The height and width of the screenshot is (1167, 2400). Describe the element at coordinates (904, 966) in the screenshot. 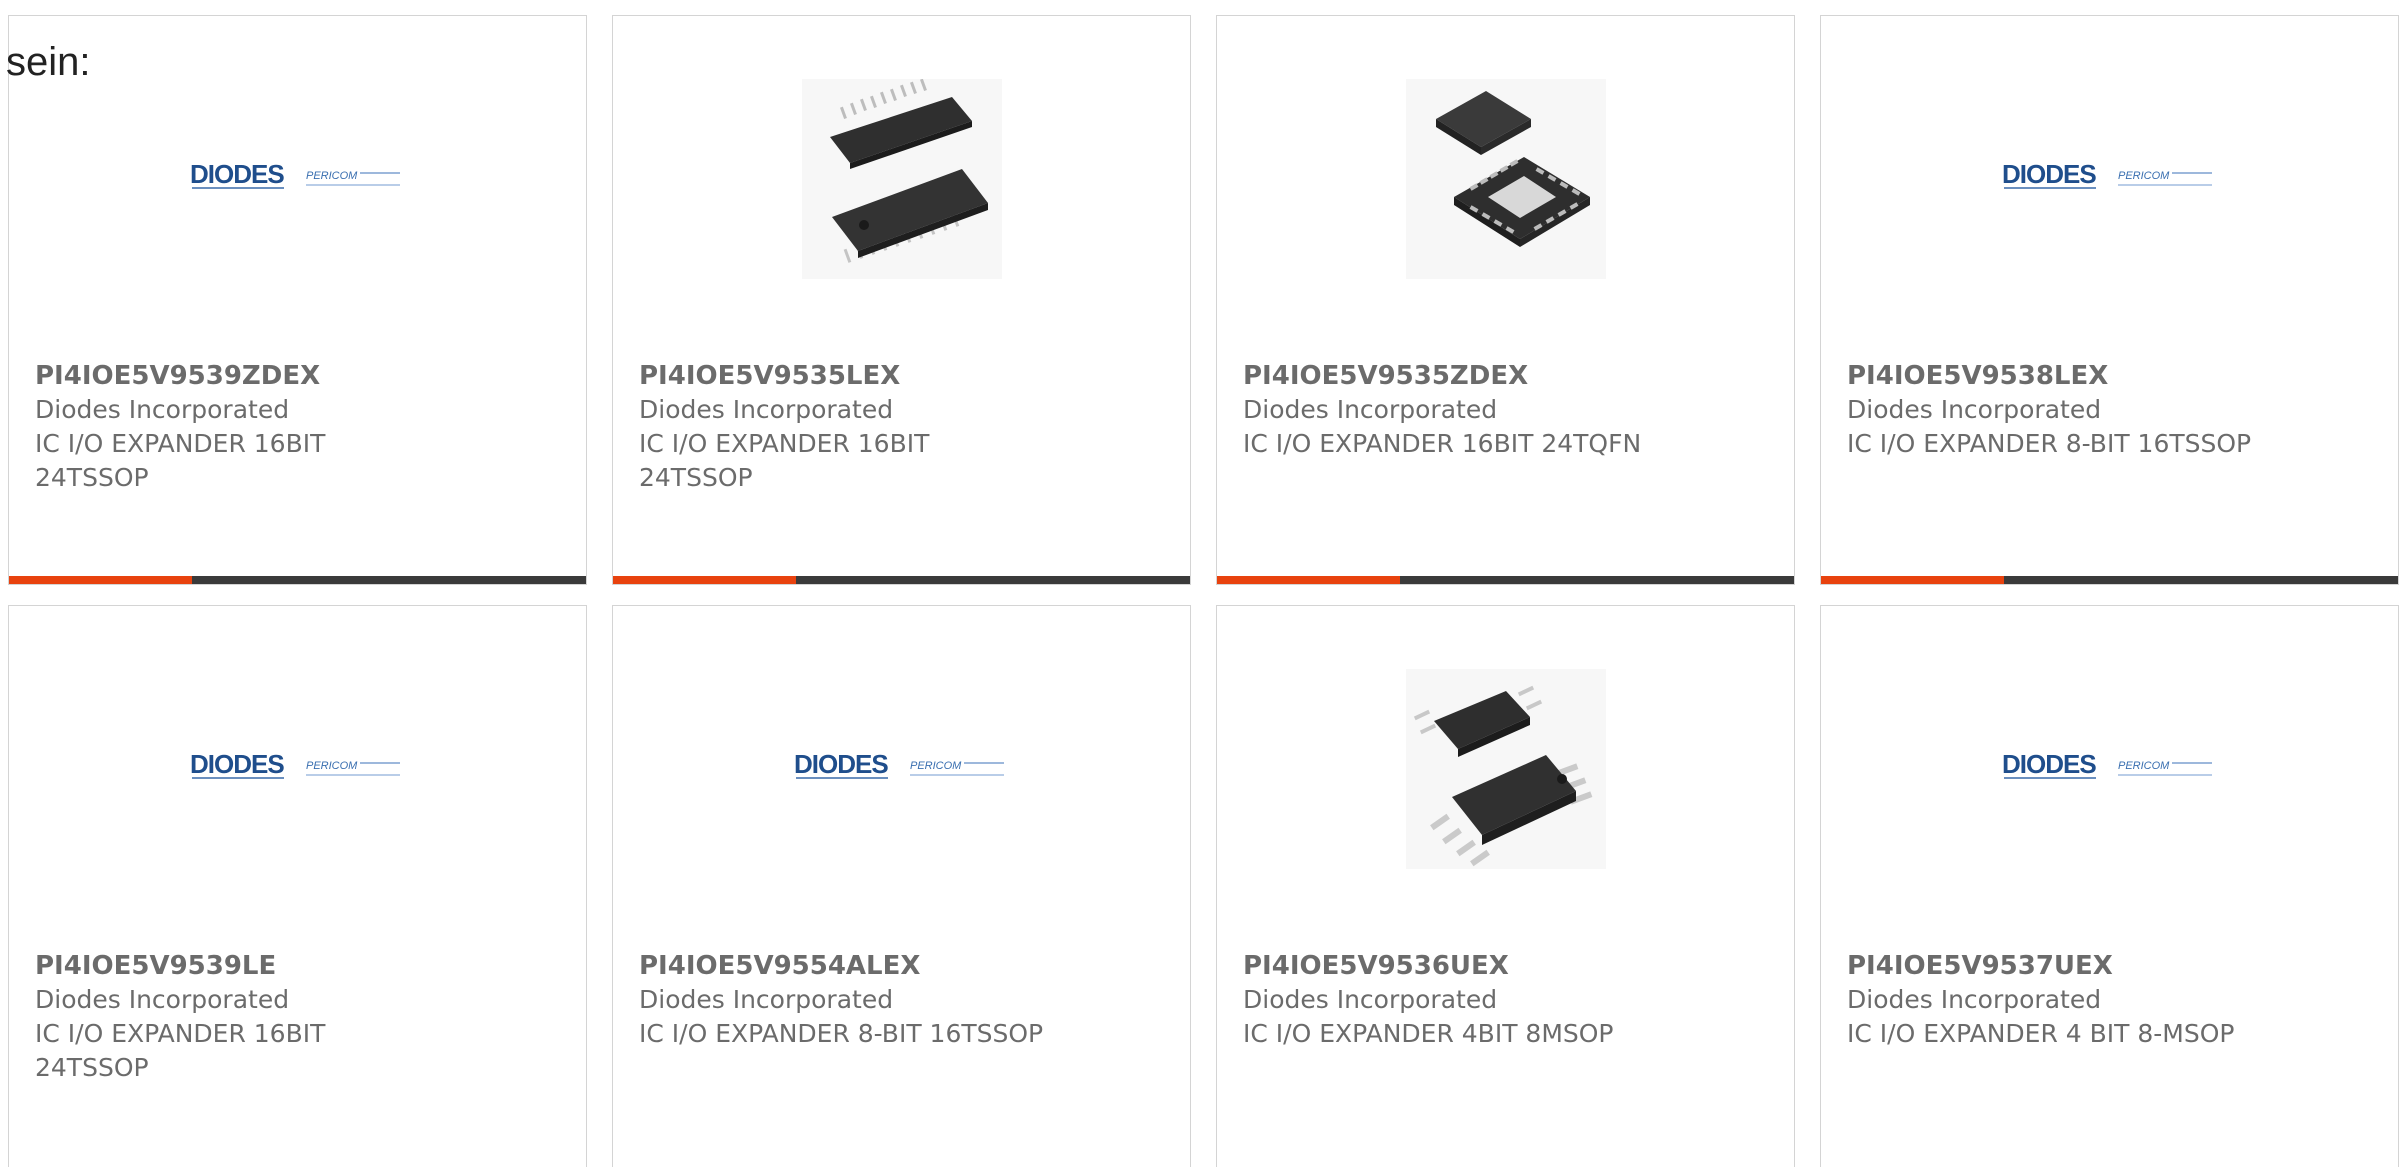

I see `part-number-link: PI4IOE5V9554ALEX` at that location.